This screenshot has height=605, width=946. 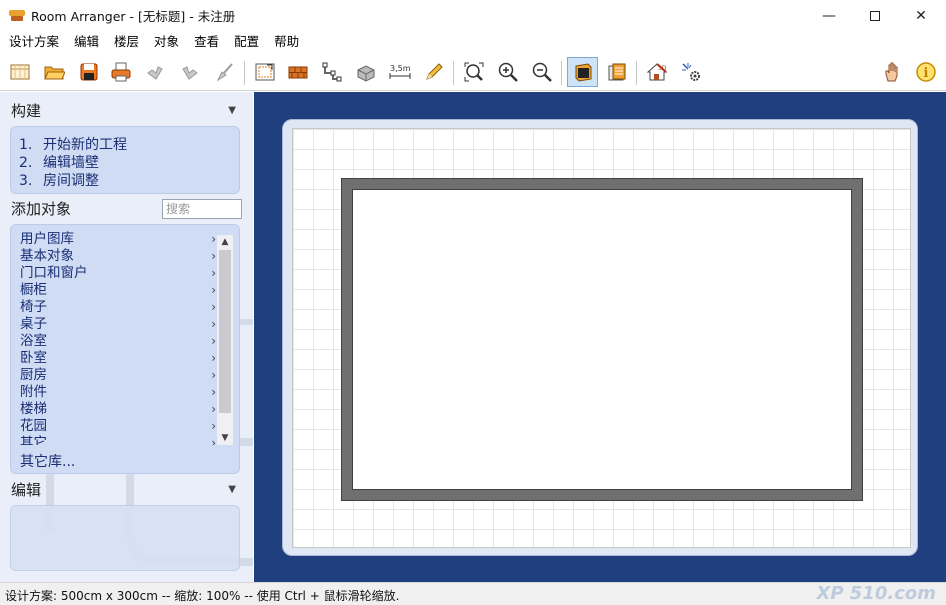 What do you see at coordinates (17, 15) in the screenshot?
I see `app-logo-icon` at bounding box center [17, 15].